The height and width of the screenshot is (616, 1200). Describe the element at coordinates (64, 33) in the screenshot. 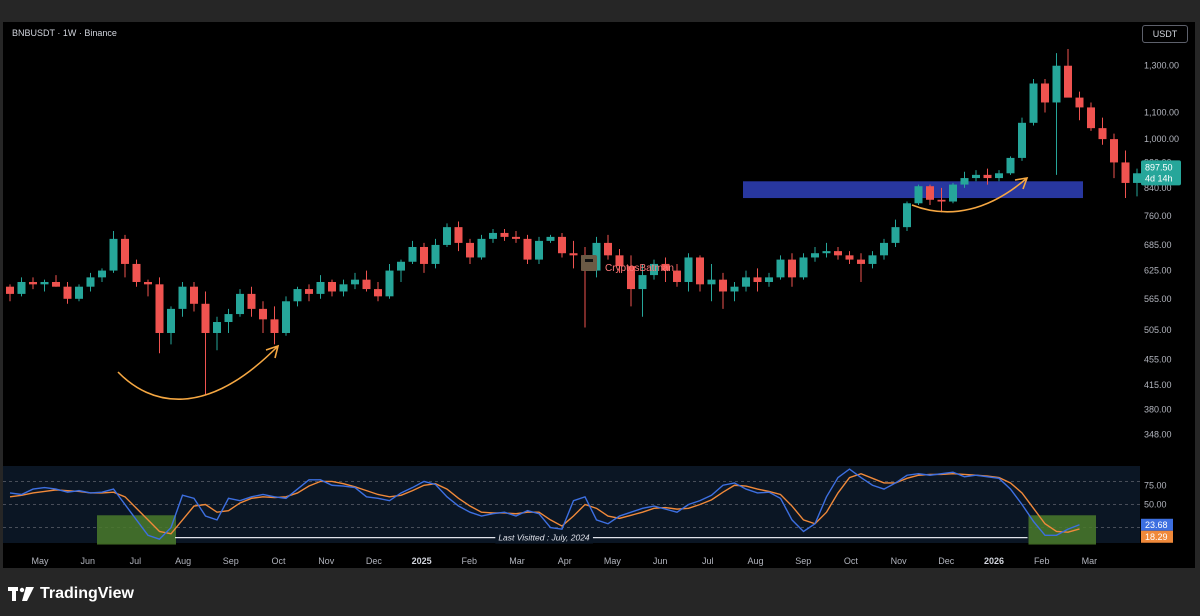

I see `symbol-title: BNBUSDT · 1W · Binance` at that location.